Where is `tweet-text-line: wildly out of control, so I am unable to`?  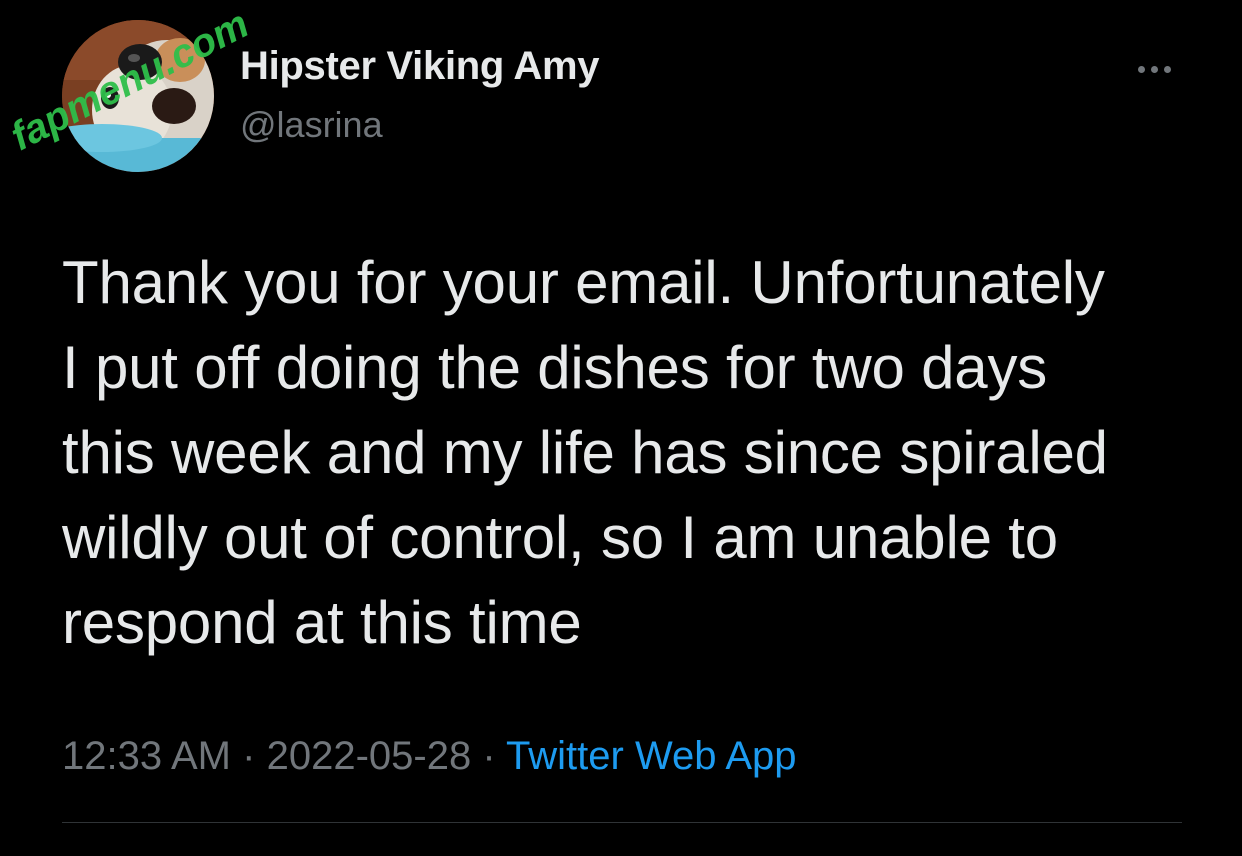 tweet-text-line: wildly out of control, so I am unable to is located at coordinates (560, 537).